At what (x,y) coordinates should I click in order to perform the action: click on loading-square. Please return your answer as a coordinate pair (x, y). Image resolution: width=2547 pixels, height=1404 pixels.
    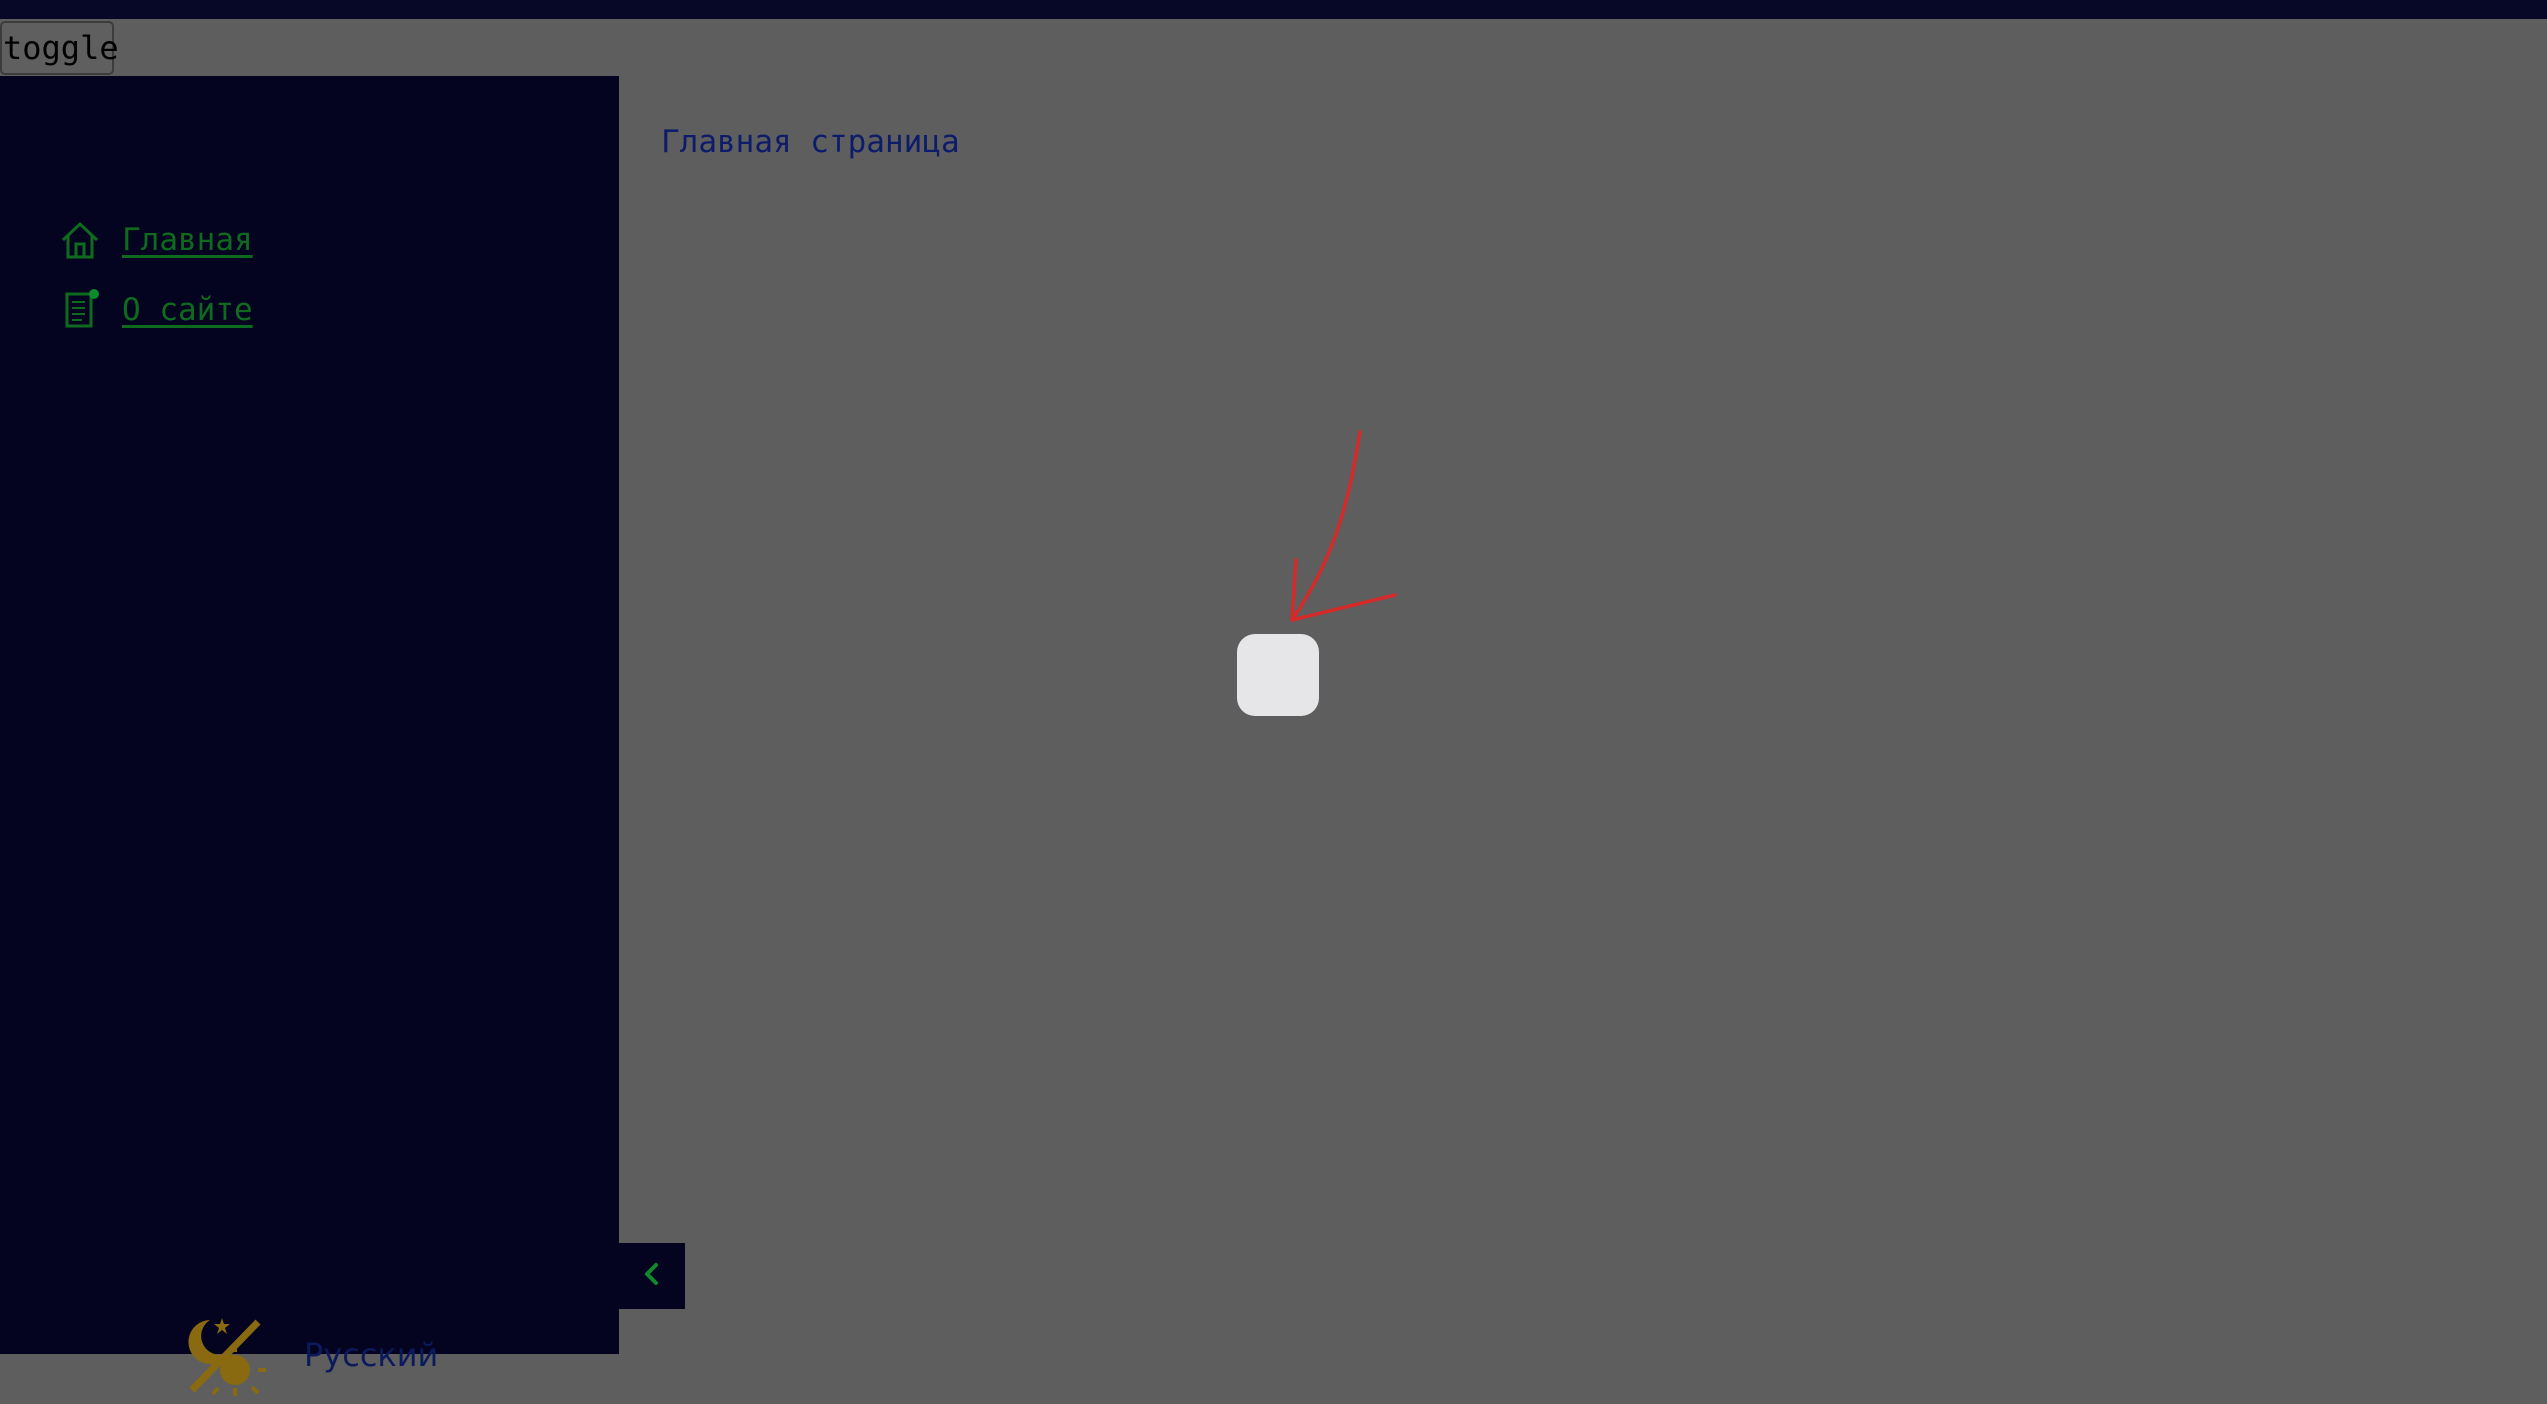
    Looking at the image, I should click on (1278, 675).